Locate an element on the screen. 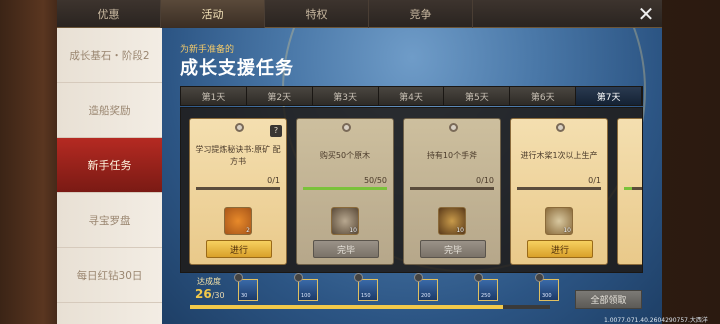  close-icon: ✕ is located at coordinates (646, 14).